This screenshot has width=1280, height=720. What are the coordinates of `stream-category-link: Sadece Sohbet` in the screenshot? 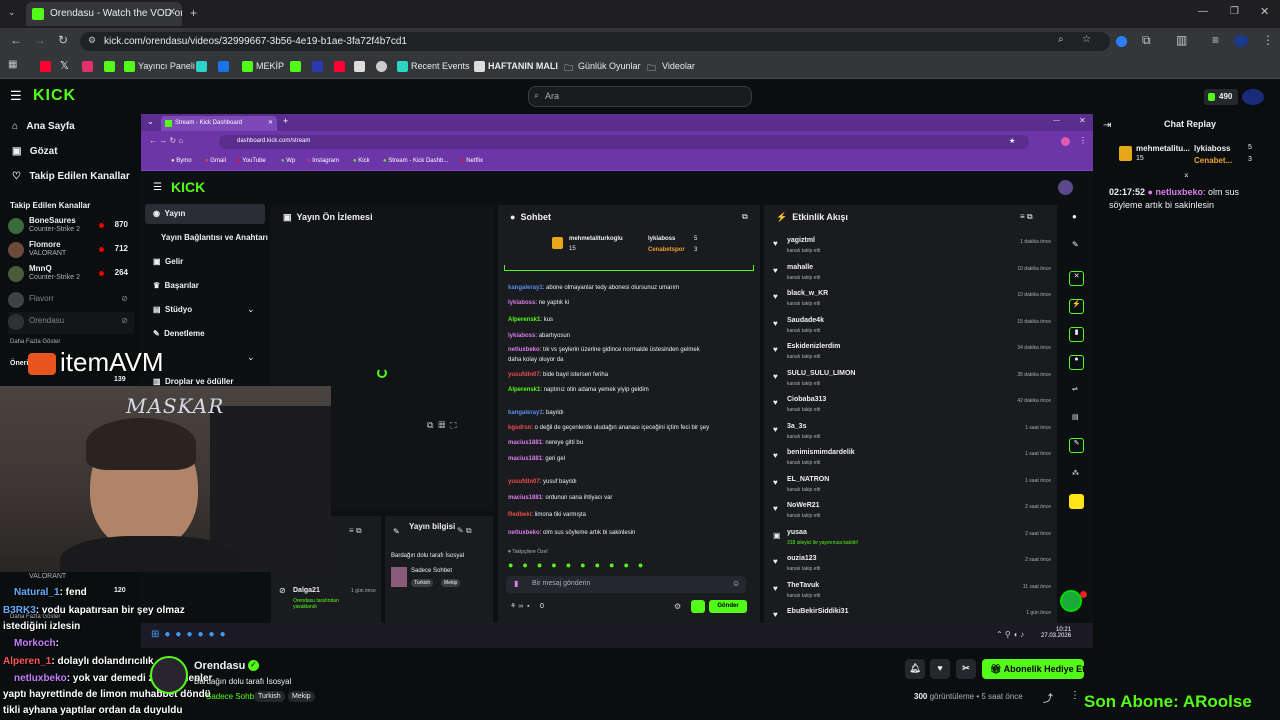 It's located at (233, 696).